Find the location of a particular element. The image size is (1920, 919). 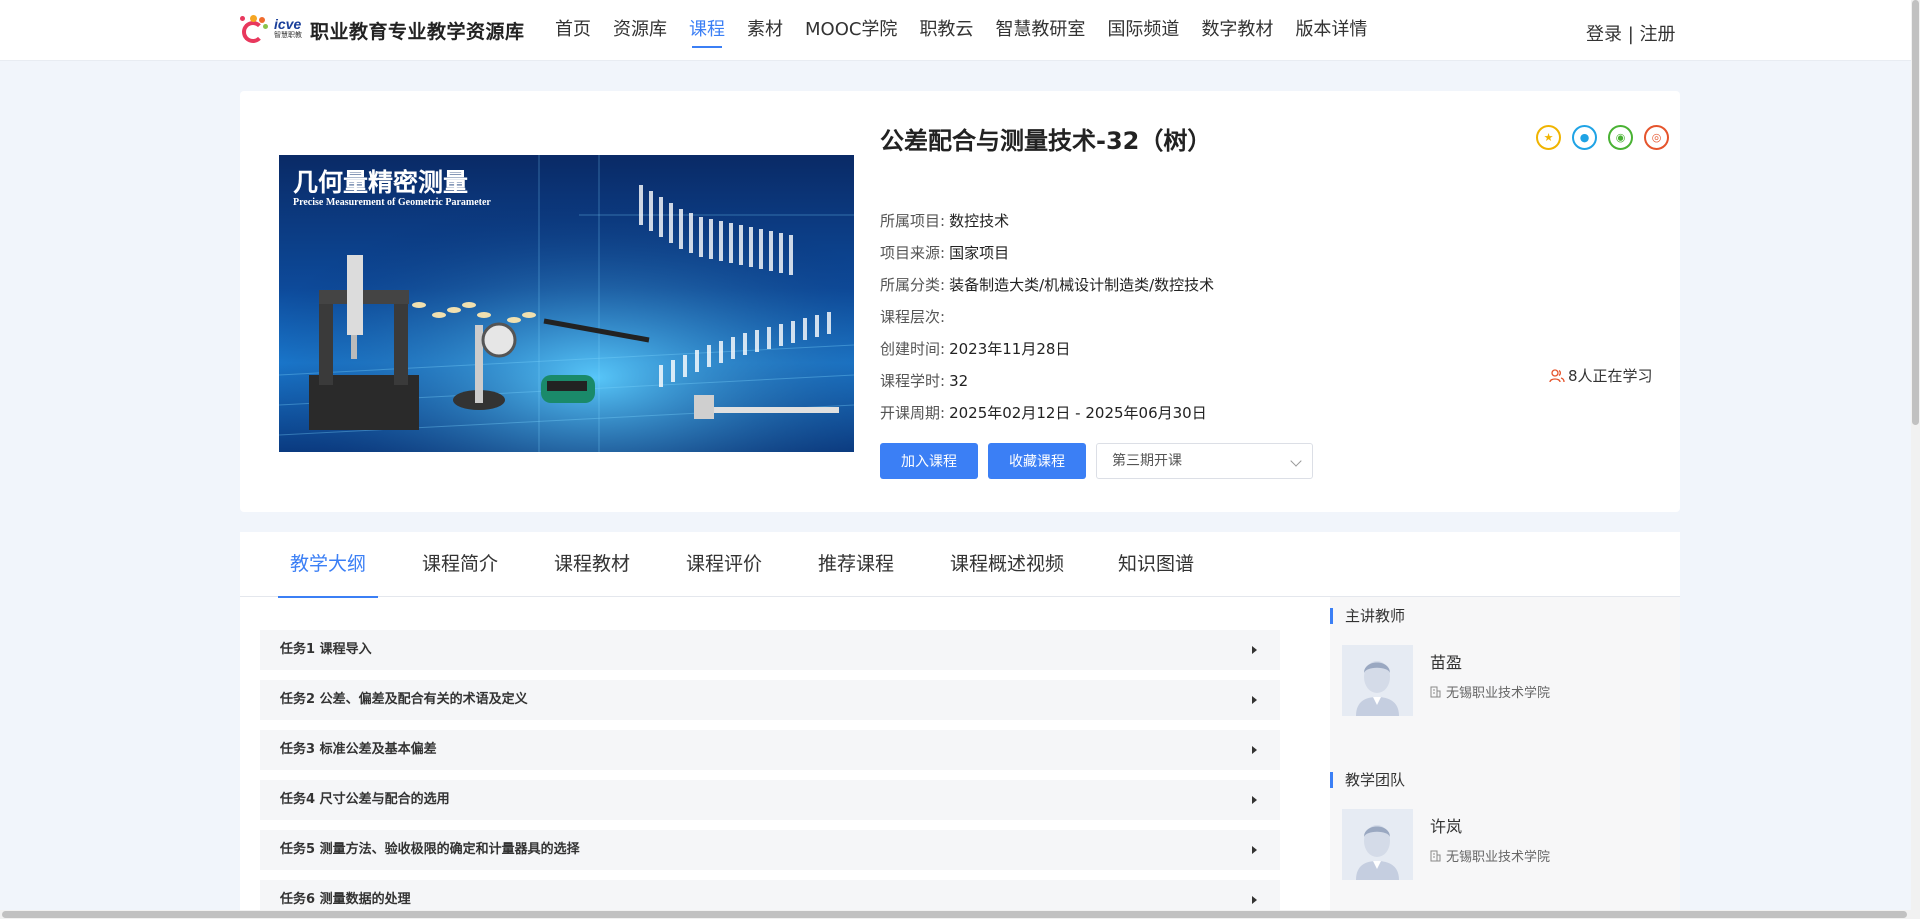

nav-international: 国际频道 is located at coordinates (1143, 30).